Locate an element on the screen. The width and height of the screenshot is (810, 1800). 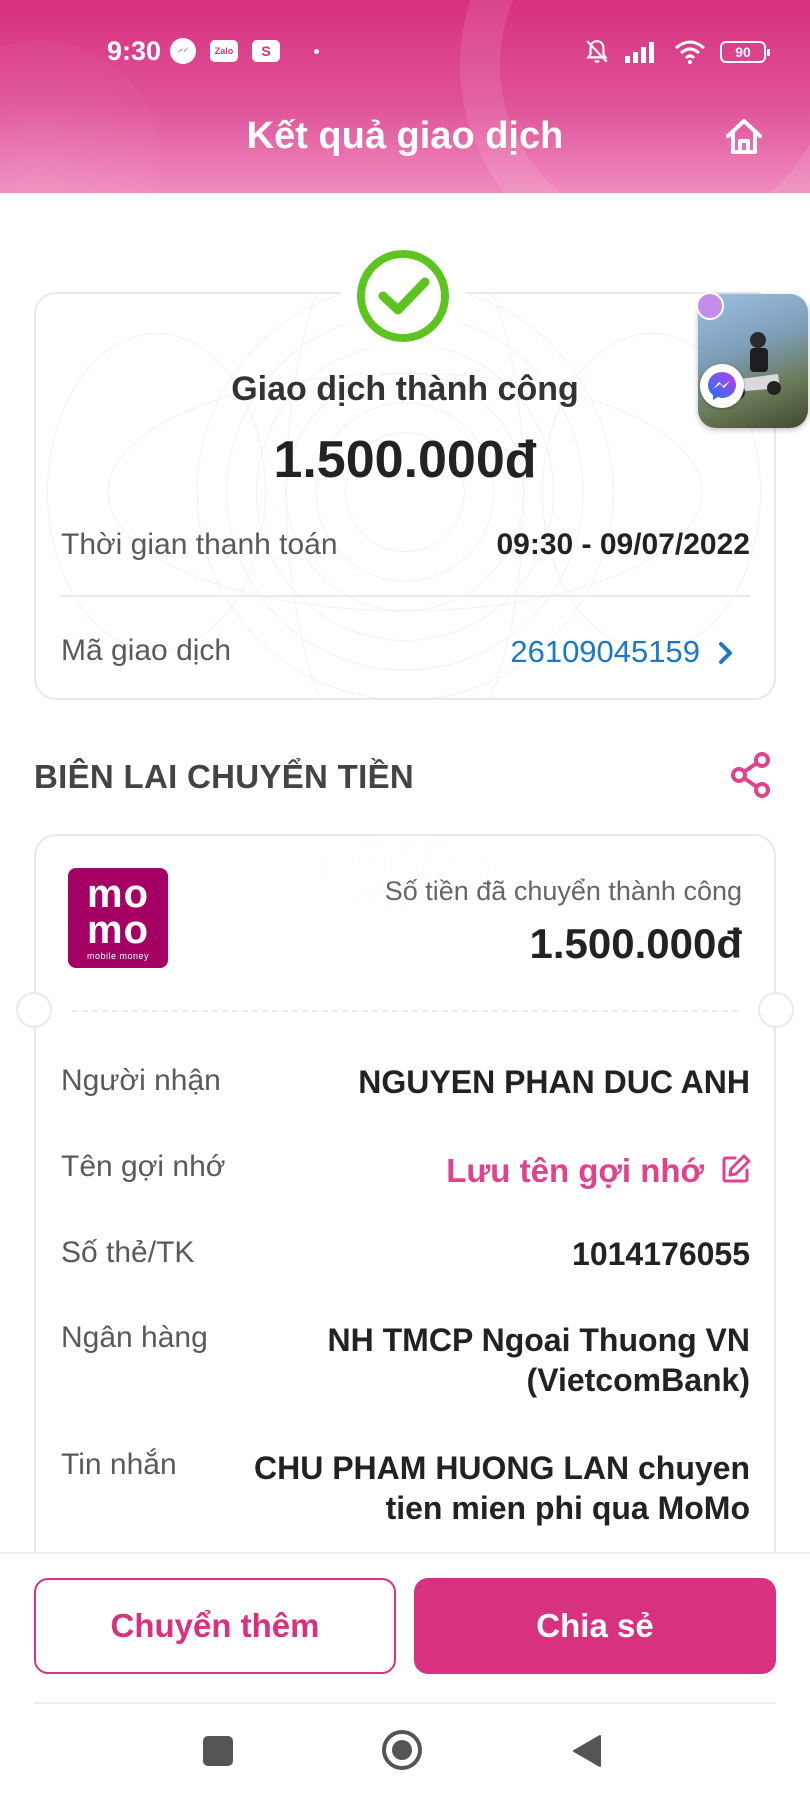
receipt-notch-right is located at coordinates (776, 1010).